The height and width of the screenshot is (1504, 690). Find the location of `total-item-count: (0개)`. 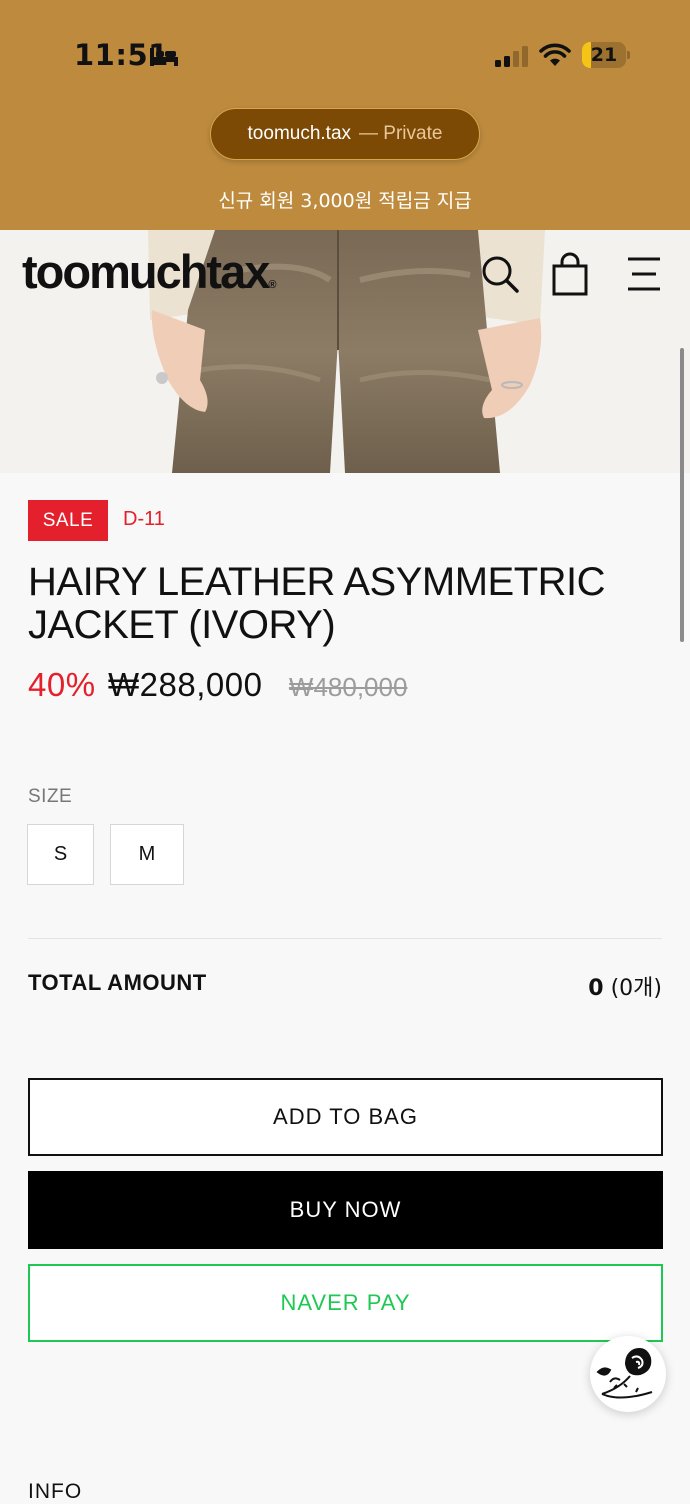

total-item-count: (0개) is located at coordinates (636, 988).